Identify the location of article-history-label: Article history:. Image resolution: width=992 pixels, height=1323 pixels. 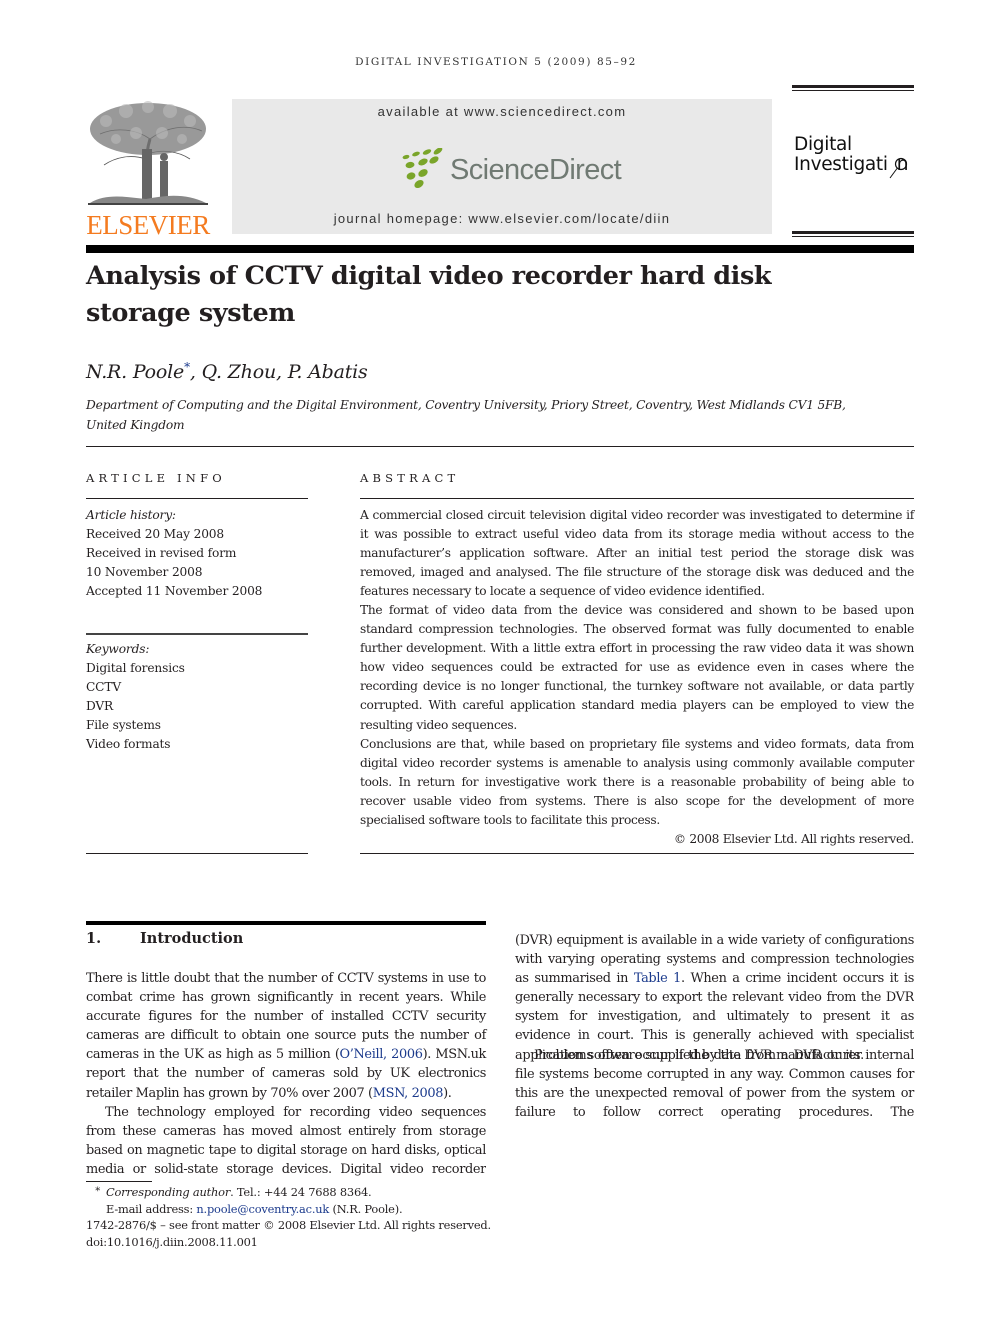
(131, 515).